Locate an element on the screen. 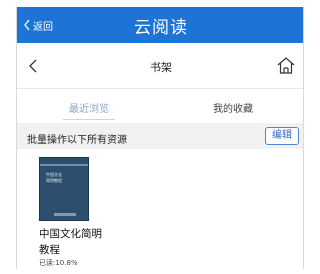 The image size is (320, 274). app-header: 返回 云阅读 is located at coordinates (160, 25).